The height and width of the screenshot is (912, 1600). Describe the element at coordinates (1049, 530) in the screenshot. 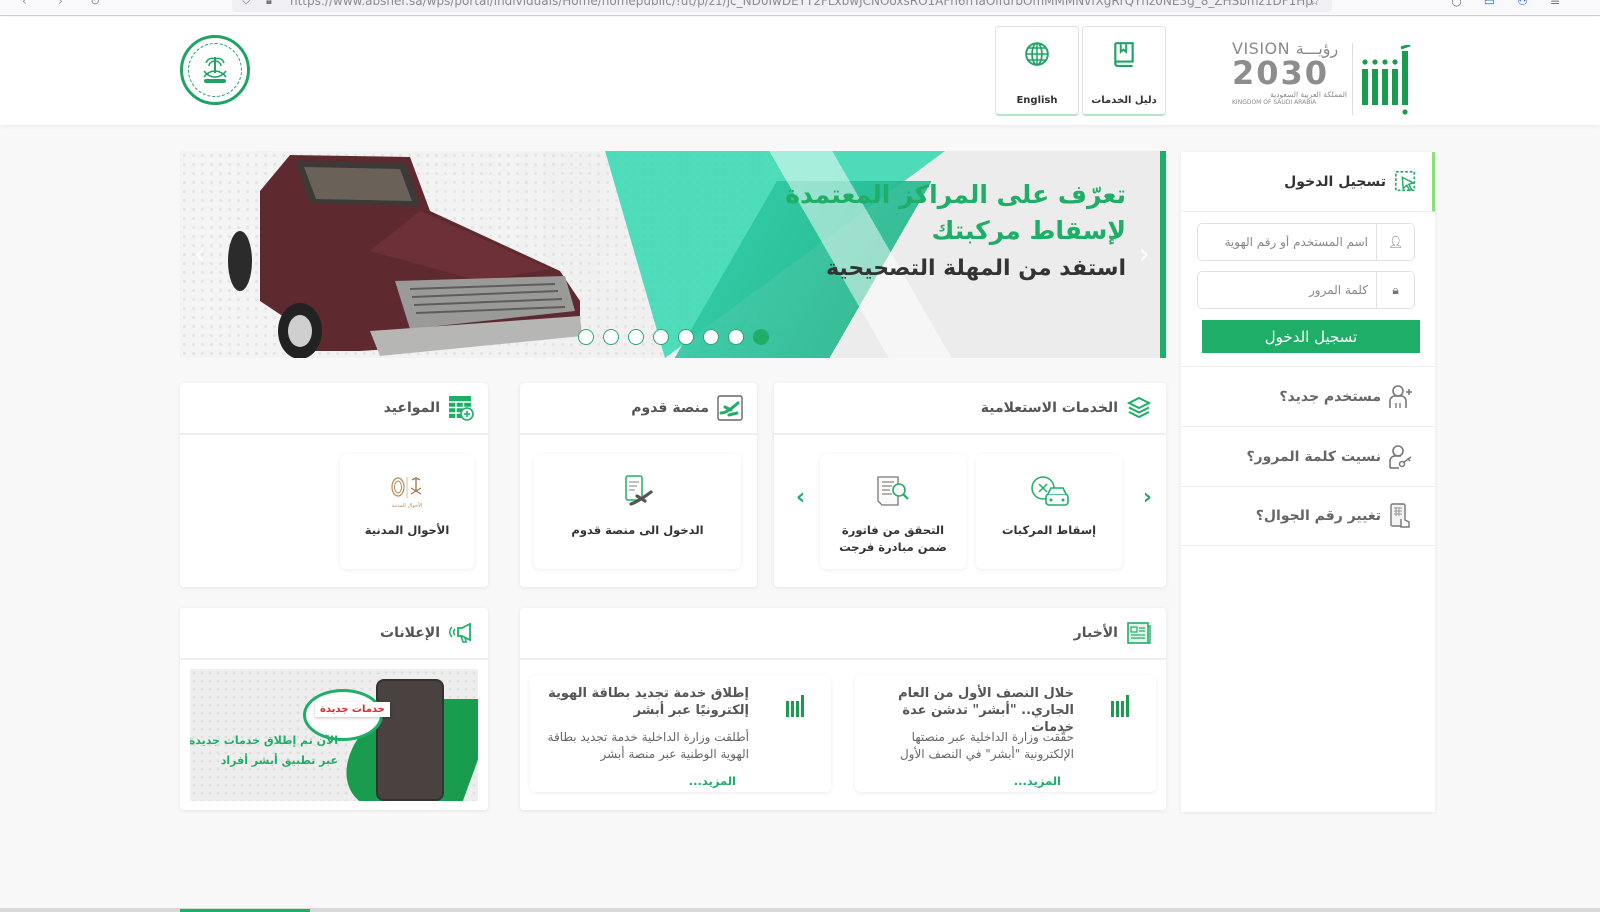

I see `service-label: إسقاط المركبات` at that location.